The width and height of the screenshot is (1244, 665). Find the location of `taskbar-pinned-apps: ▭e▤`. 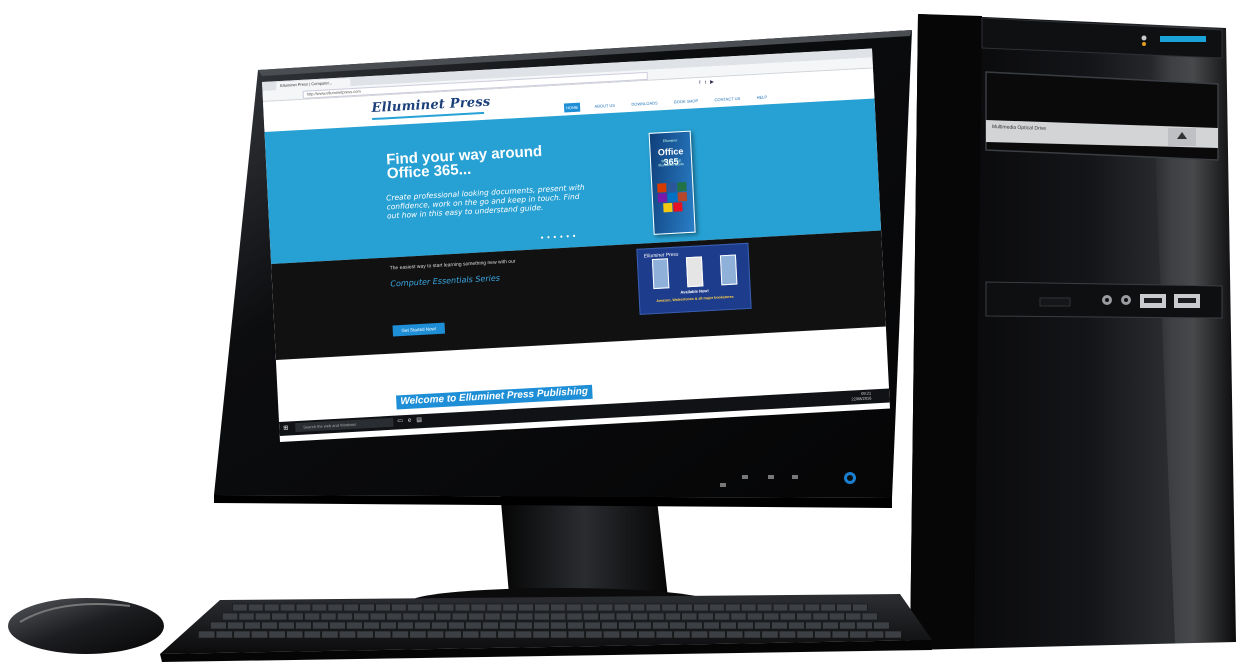

taskbar-pinned-apps: ▭e▤ is located at coordinates (412, 420).